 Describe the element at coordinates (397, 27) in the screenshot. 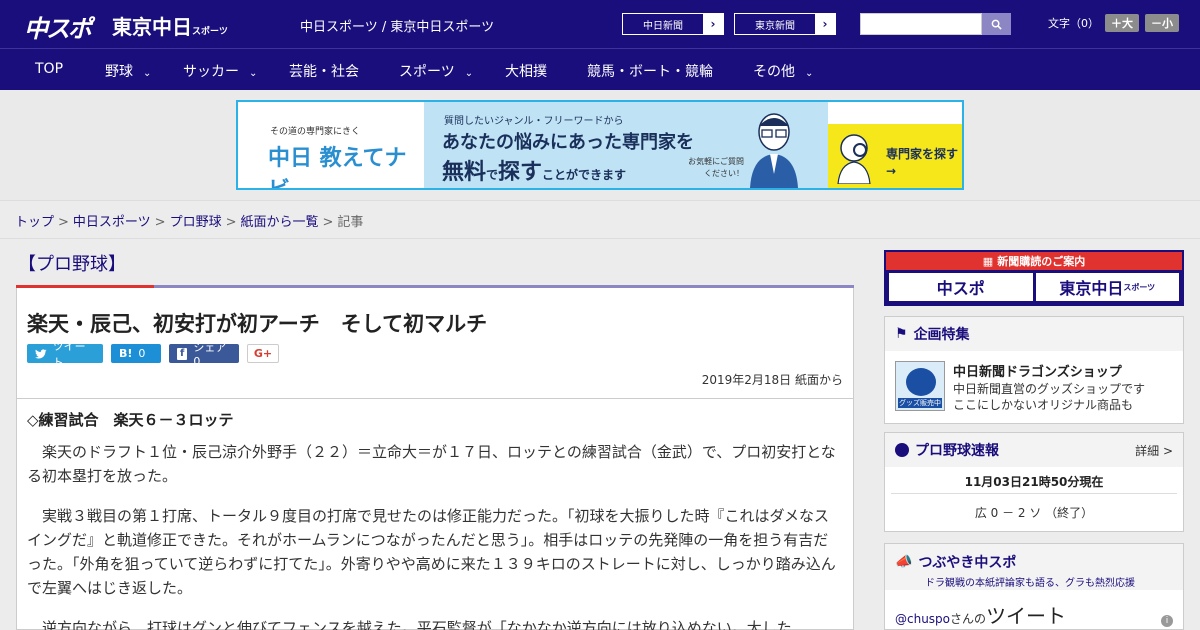

I see `site-name: 中日スポーツ / 東京中日スポーツ` at that location.